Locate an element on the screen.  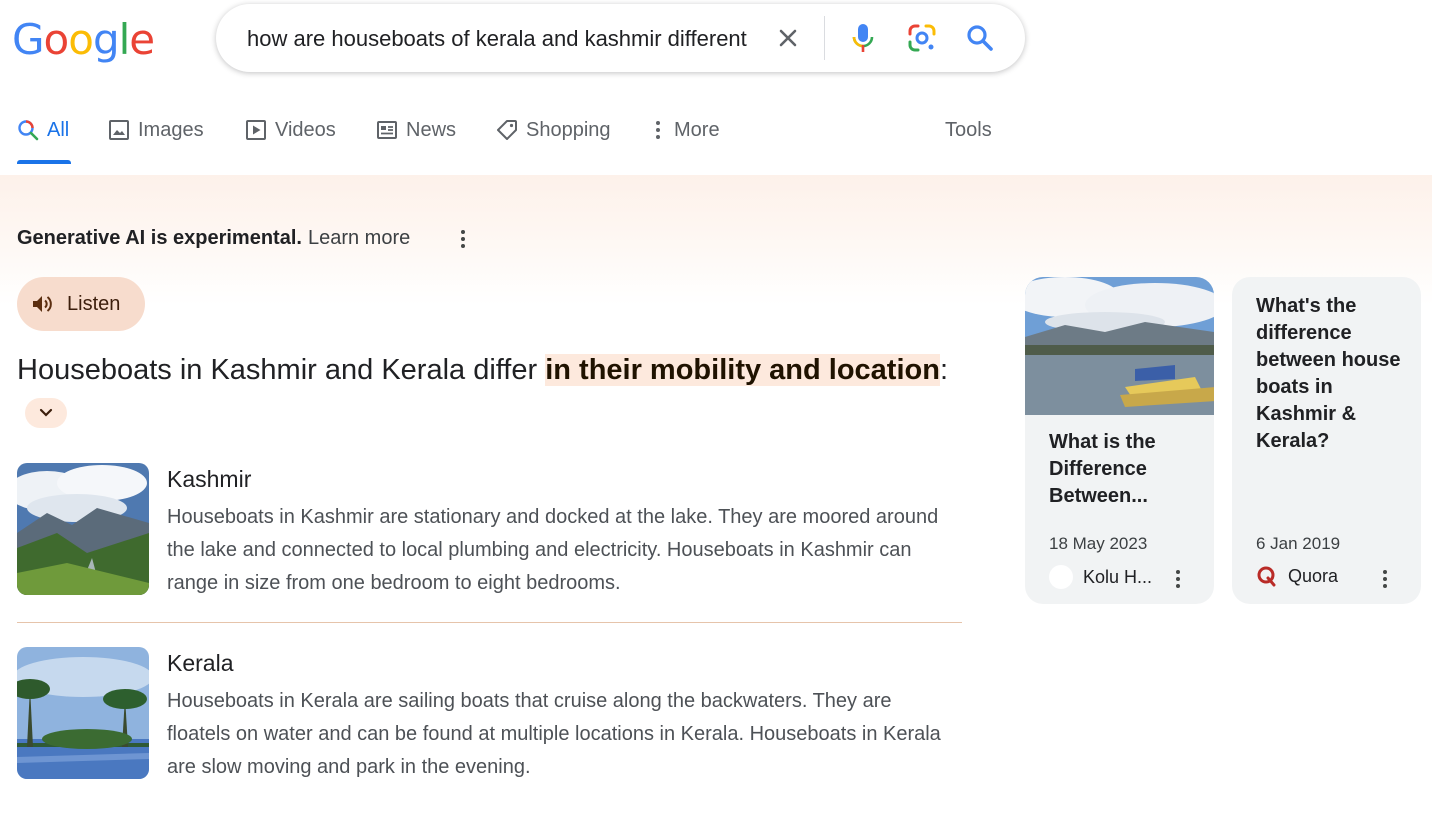
logo-letter: e is located at coordinates (142, 39).